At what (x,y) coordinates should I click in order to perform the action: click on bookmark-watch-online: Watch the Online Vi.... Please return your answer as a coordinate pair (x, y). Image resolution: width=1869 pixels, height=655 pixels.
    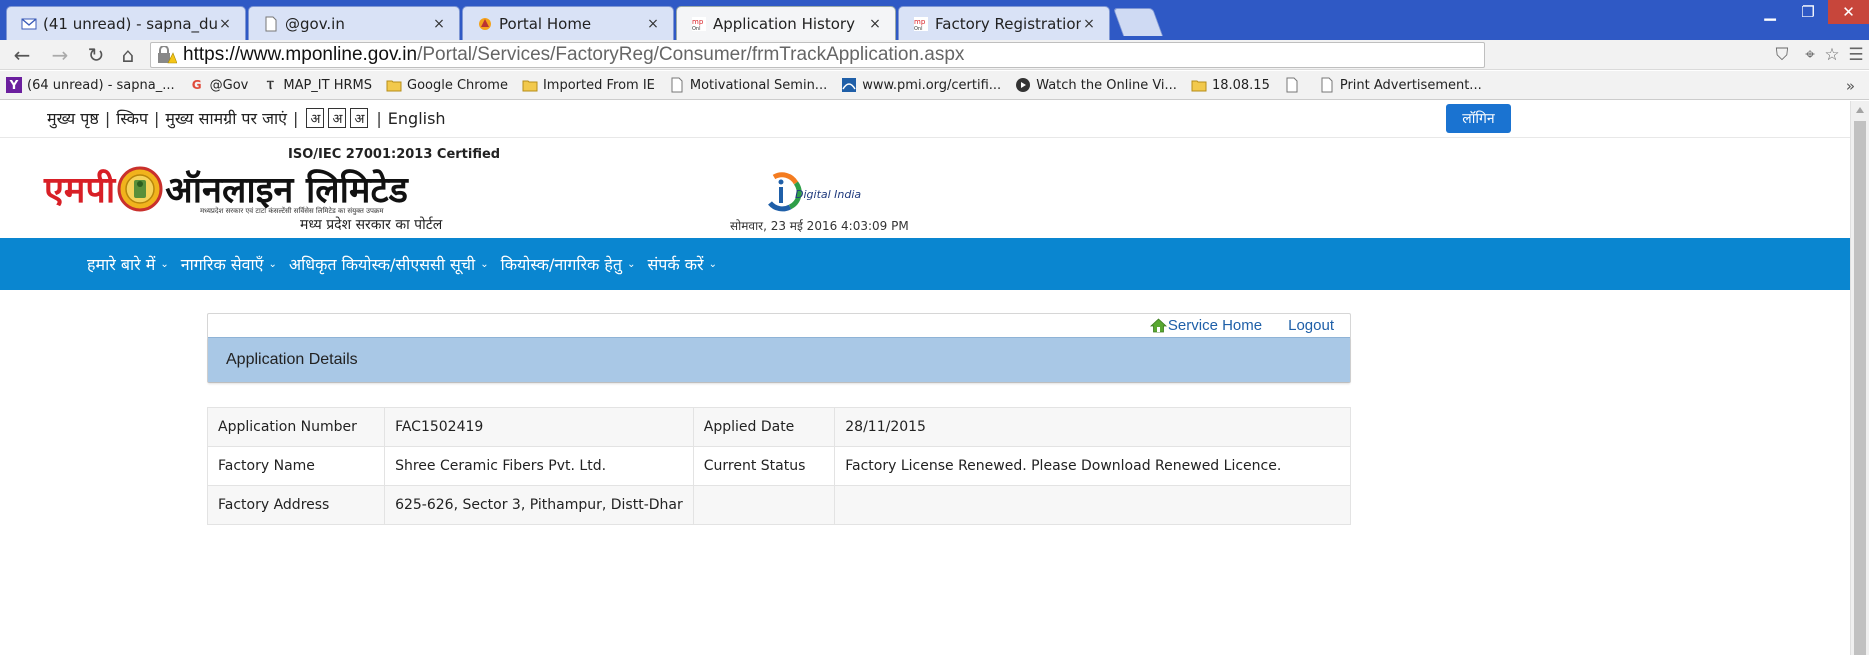
    Looking at the image, I should click on (1096, 85).